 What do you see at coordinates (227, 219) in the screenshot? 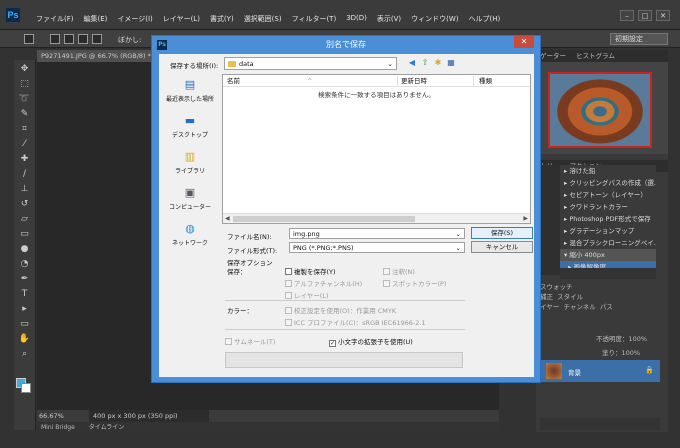
I see `scroll-left-icon: ◀` at bounding box center [227, 219].